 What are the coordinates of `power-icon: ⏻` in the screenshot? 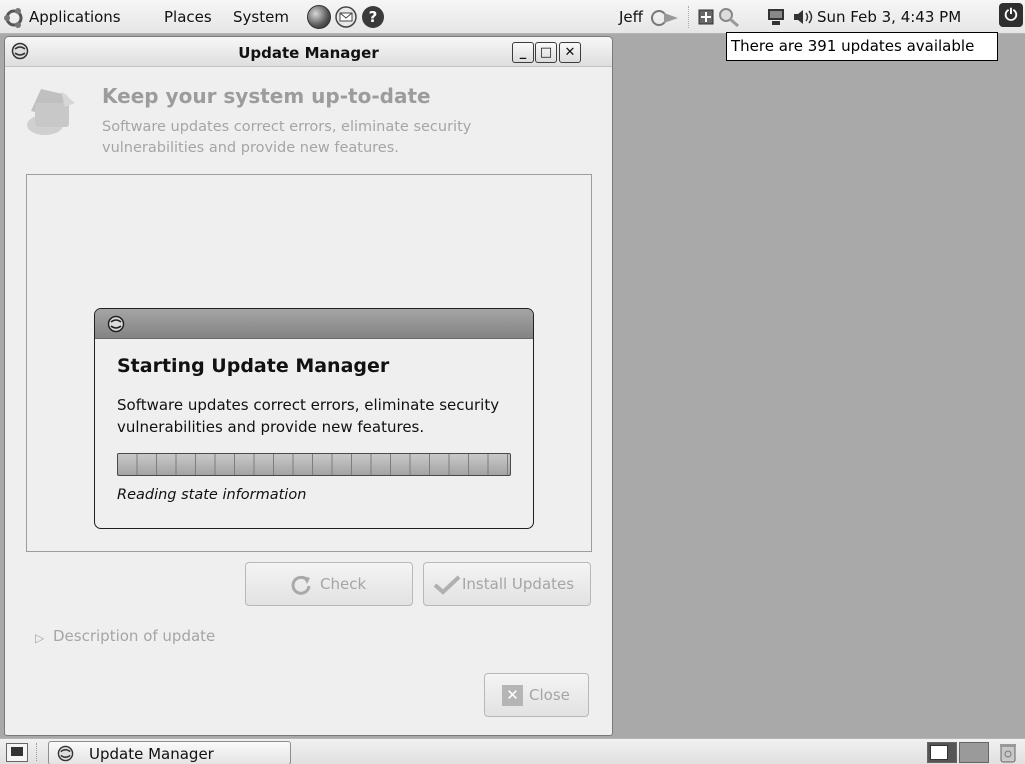 It's located at (1011, 15).